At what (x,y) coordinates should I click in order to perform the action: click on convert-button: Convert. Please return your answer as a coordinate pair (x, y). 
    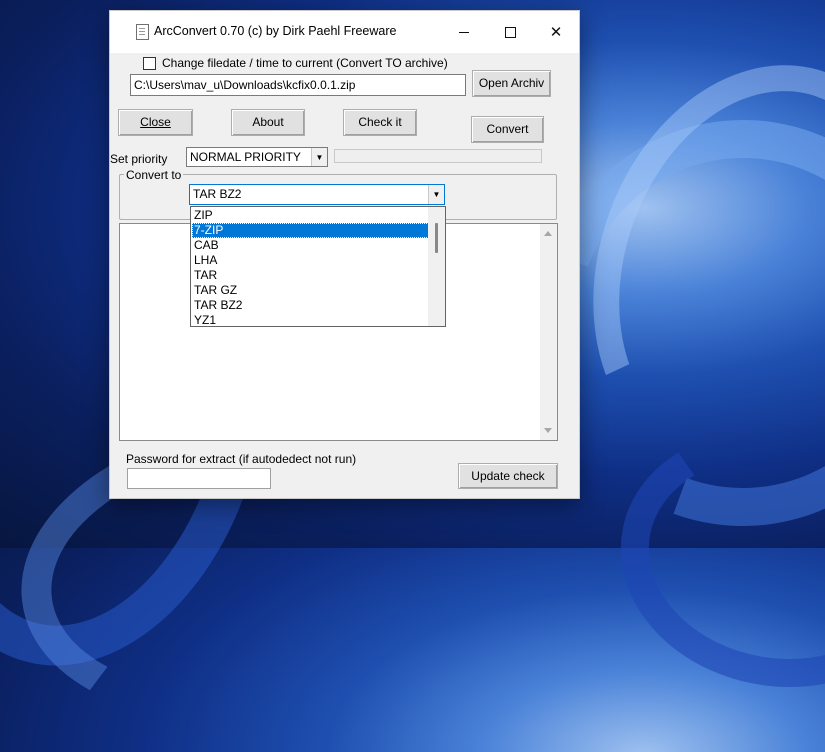
    Looking at the image, I should click on (507, 129).